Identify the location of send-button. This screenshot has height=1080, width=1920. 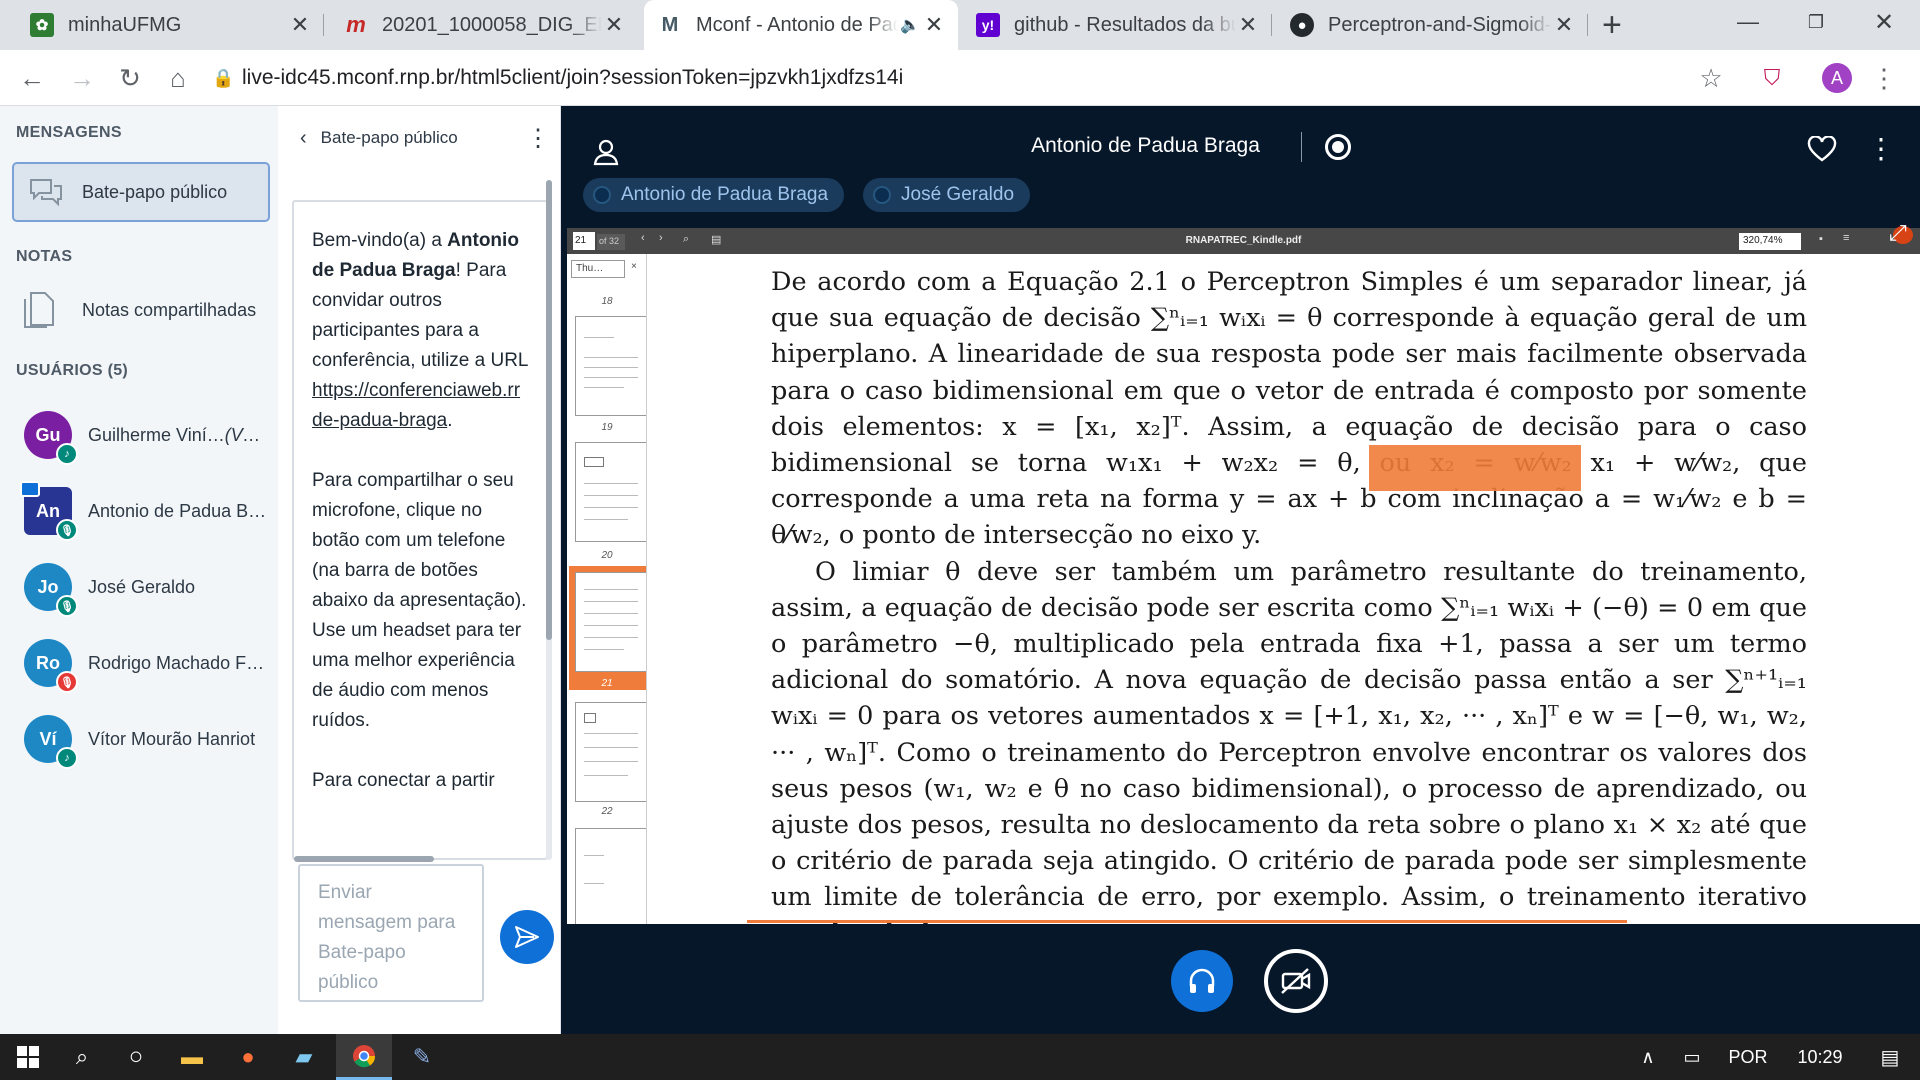
(527, 937).